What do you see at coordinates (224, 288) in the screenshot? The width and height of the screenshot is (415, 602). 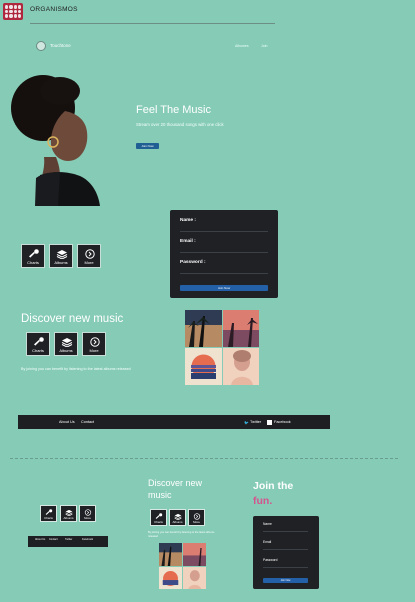 I see `form-submit-button: Join Now` at bounding box center [224, 288].